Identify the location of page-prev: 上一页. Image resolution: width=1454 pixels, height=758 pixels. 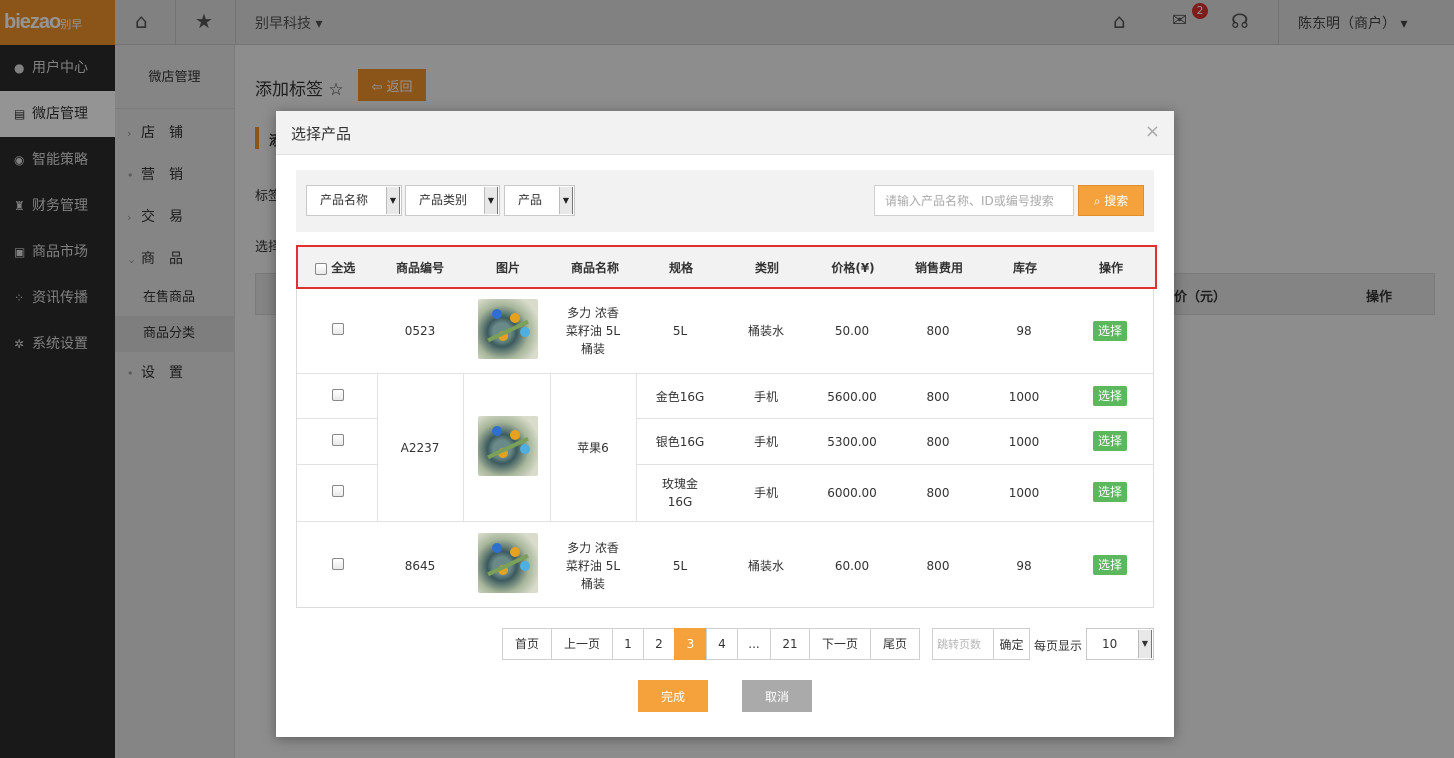
(582, 644).